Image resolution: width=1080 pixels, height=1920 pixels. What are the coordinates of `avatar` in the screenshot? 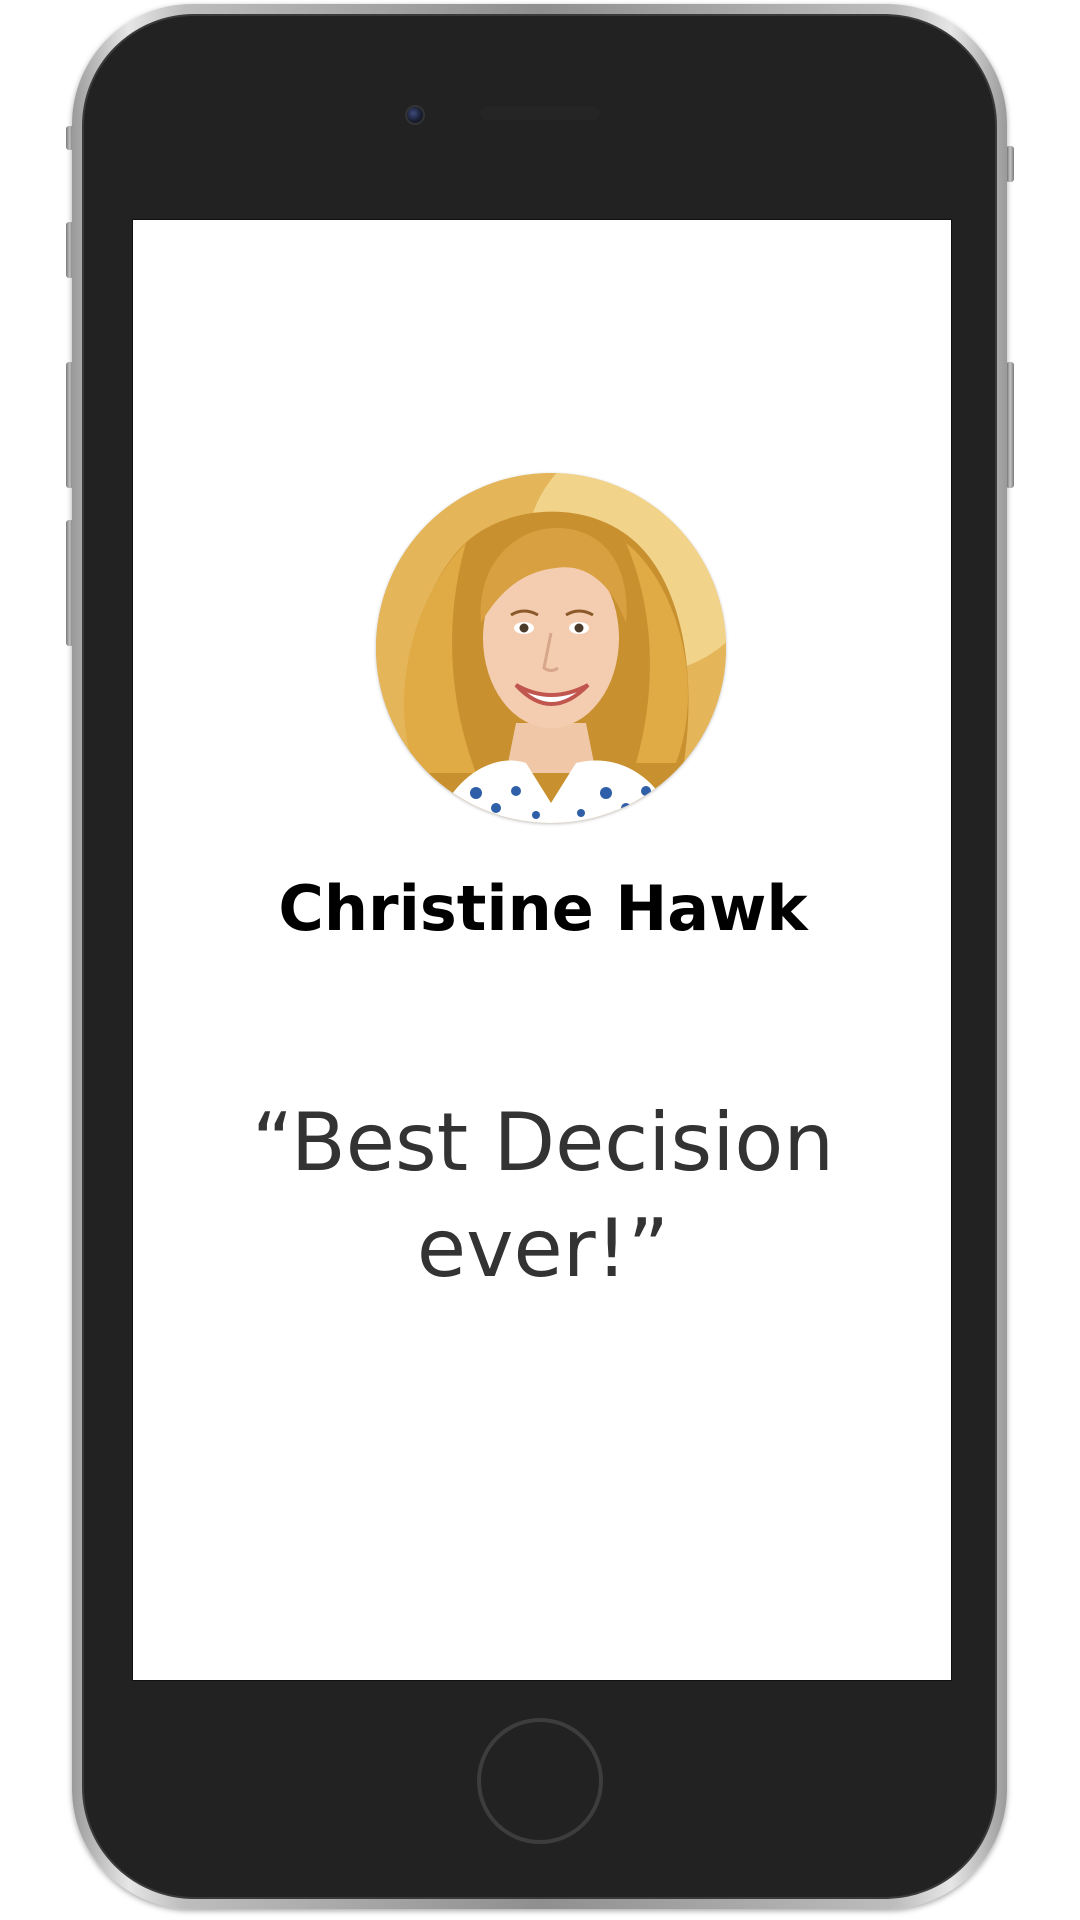 It's located at (551, 648).